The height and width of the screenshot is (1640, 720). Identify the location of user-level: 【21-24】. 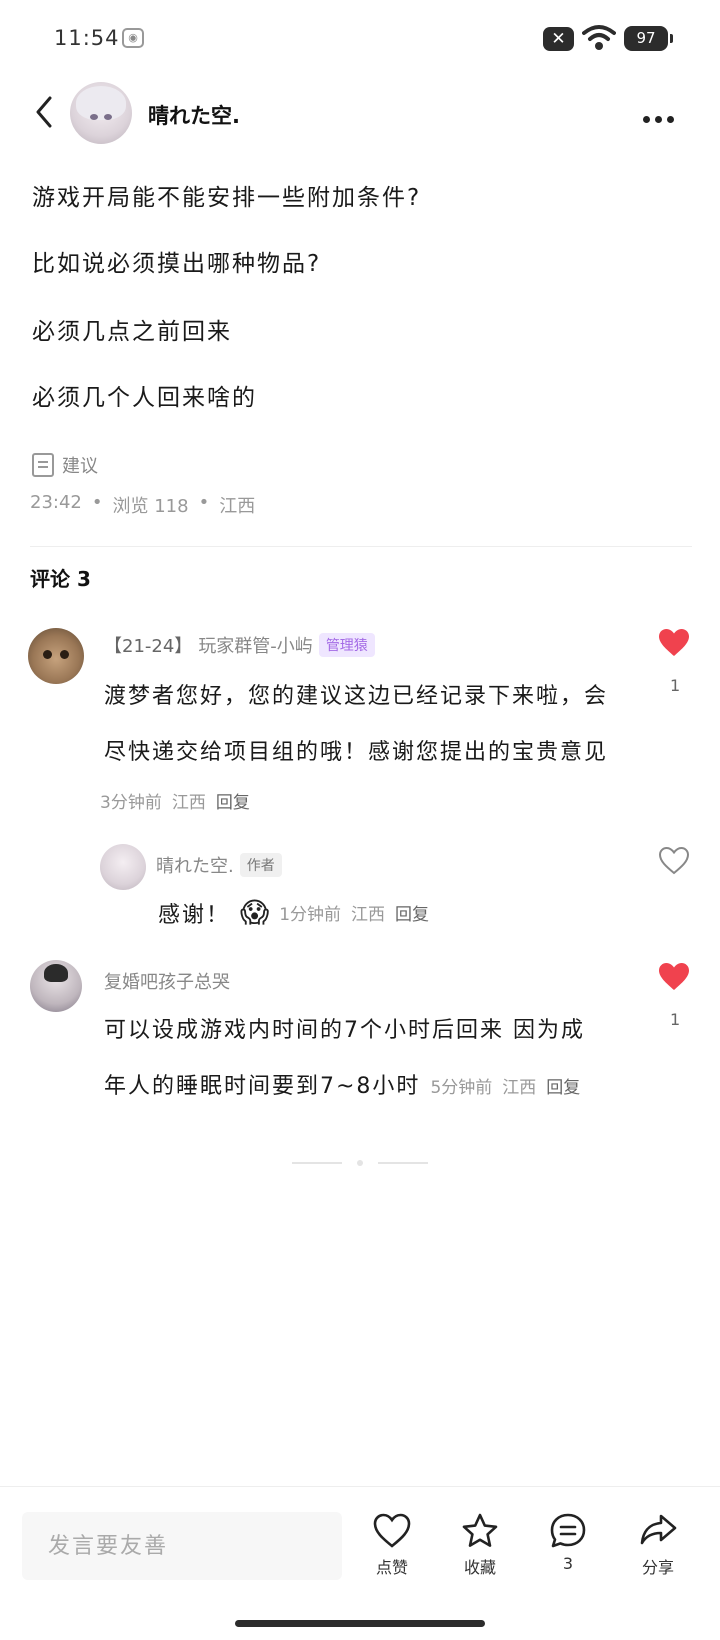
(148, 646).